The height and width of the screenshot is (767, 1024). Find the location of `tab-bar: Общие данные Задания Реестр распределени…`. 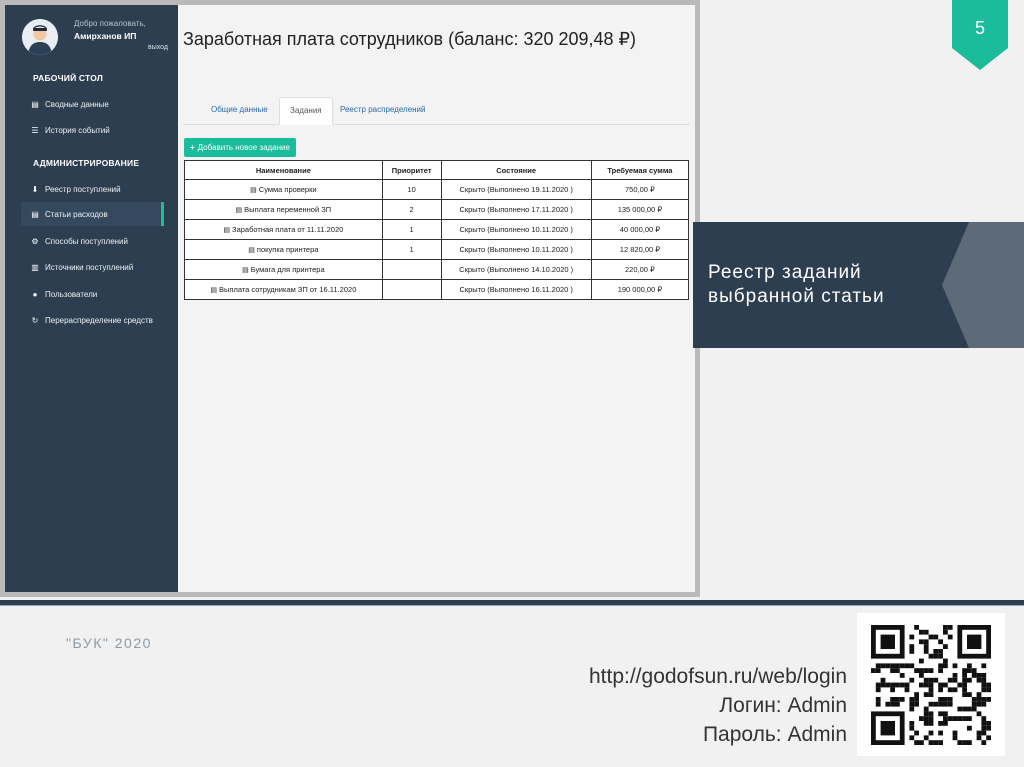

tab-bar: Общие данные Задания Реестр распределени… is located at coordinates (436, 111).